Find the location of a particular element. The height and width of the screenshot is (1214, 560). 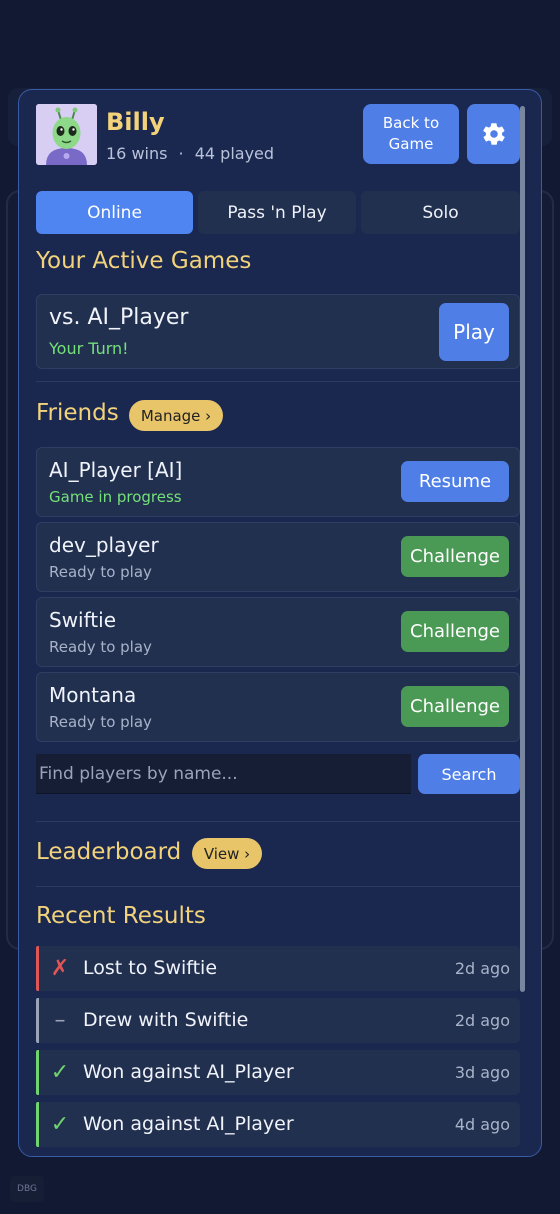

friend-row: Montana Ready to play Challenge is located at coordinates (278, 707).